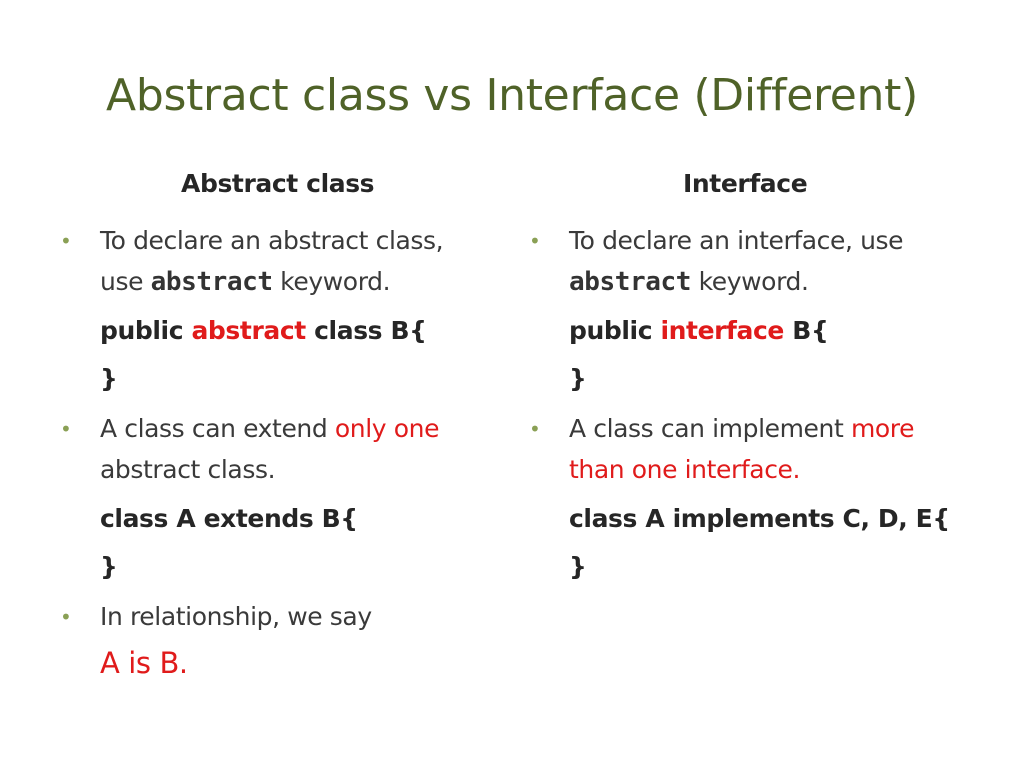 This screenshot has height=768, width=1024. I want to click on right-code1-close: }, so click(578, 378).